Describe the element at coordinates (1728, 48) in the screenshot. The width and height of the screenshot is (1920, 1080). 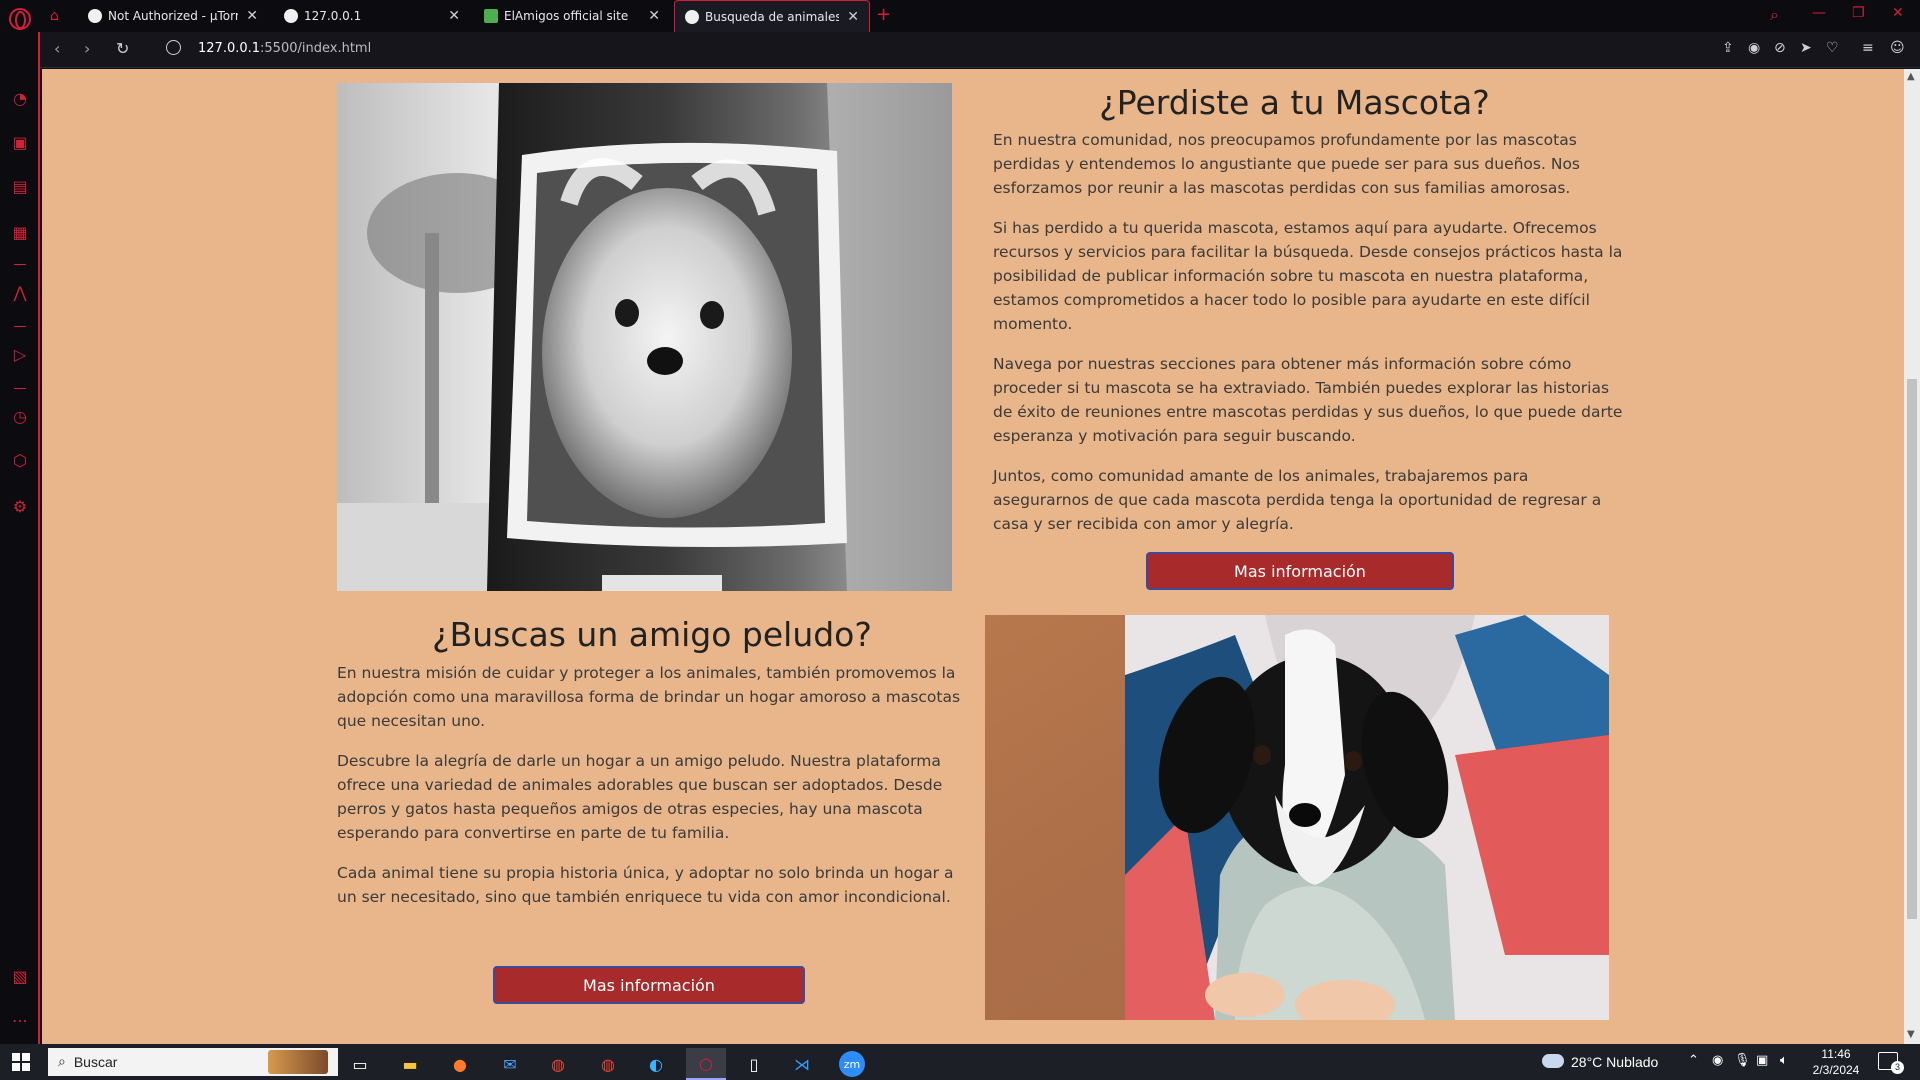
I see `share-icon: ⇪` at that location.